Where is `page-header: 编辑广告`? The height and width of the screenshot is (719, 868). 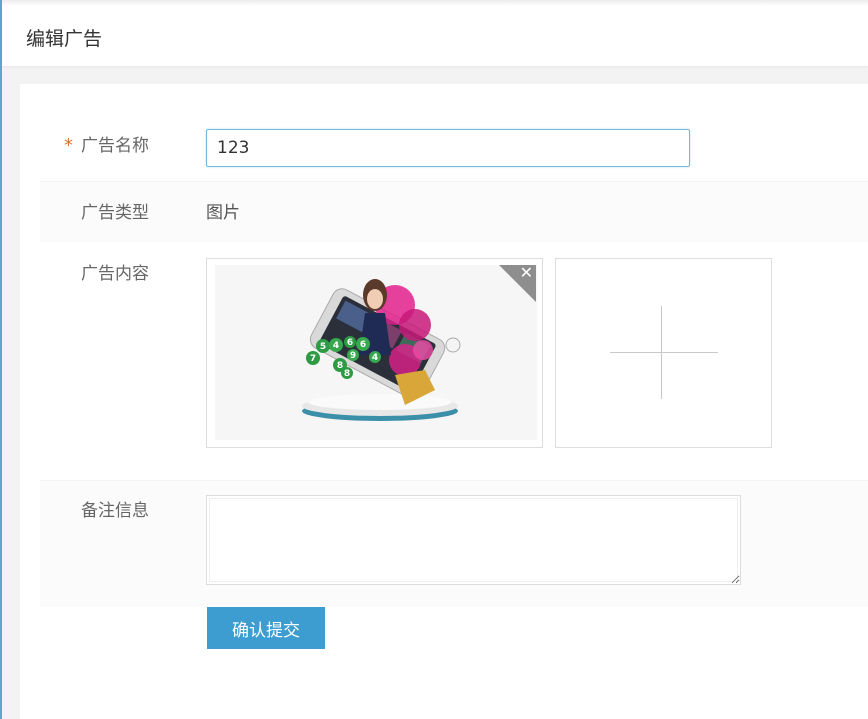
page-header: 编辑广告 is located at coordinates (435, 33).